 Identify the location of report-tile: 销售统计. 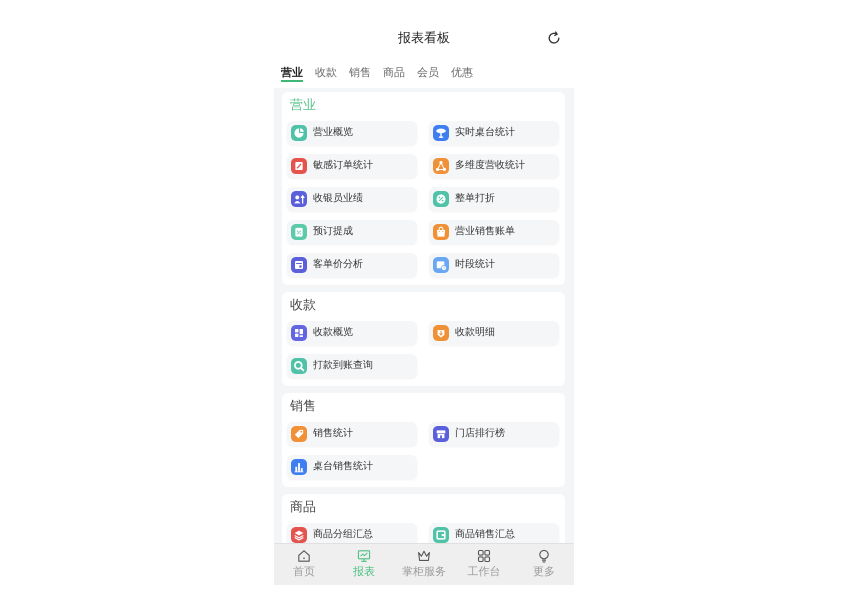
(352, 434).